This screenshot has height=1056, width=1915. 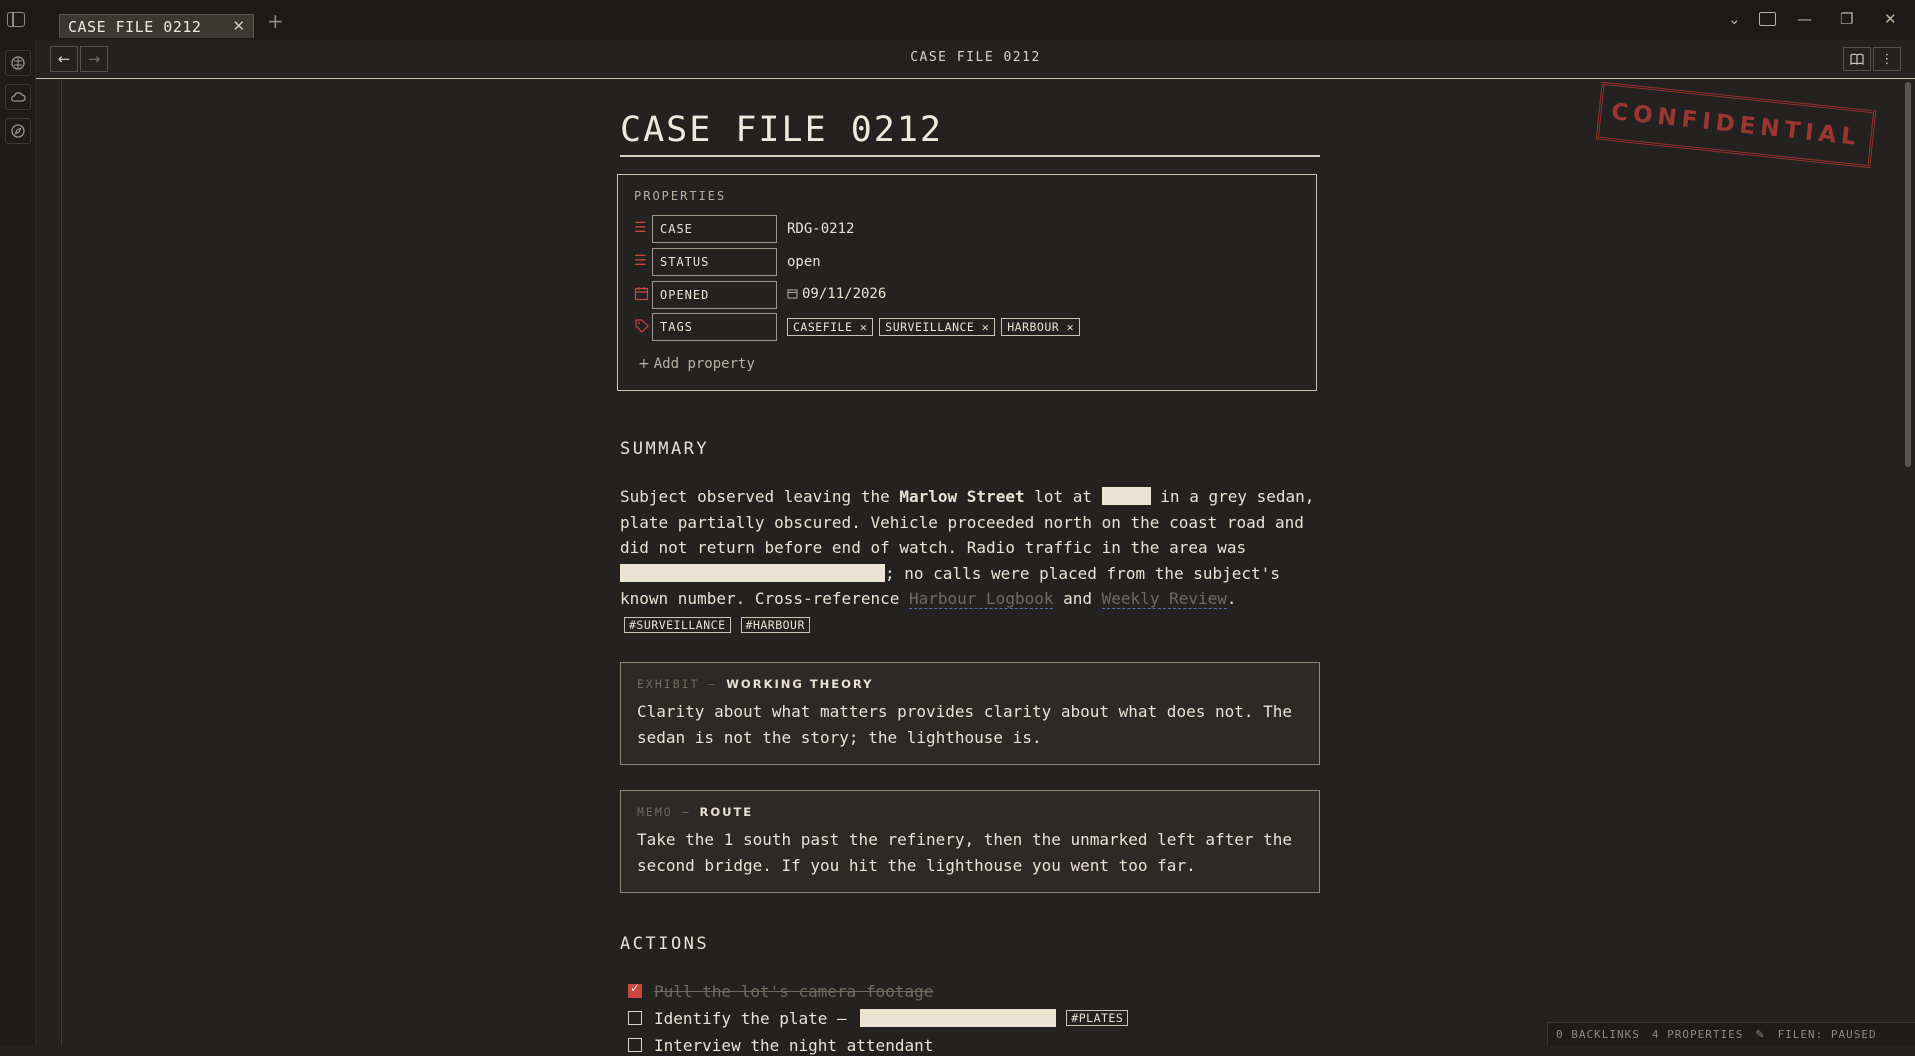 I want to click on close-window-icon: ✕, so click(x=1890, y=19).